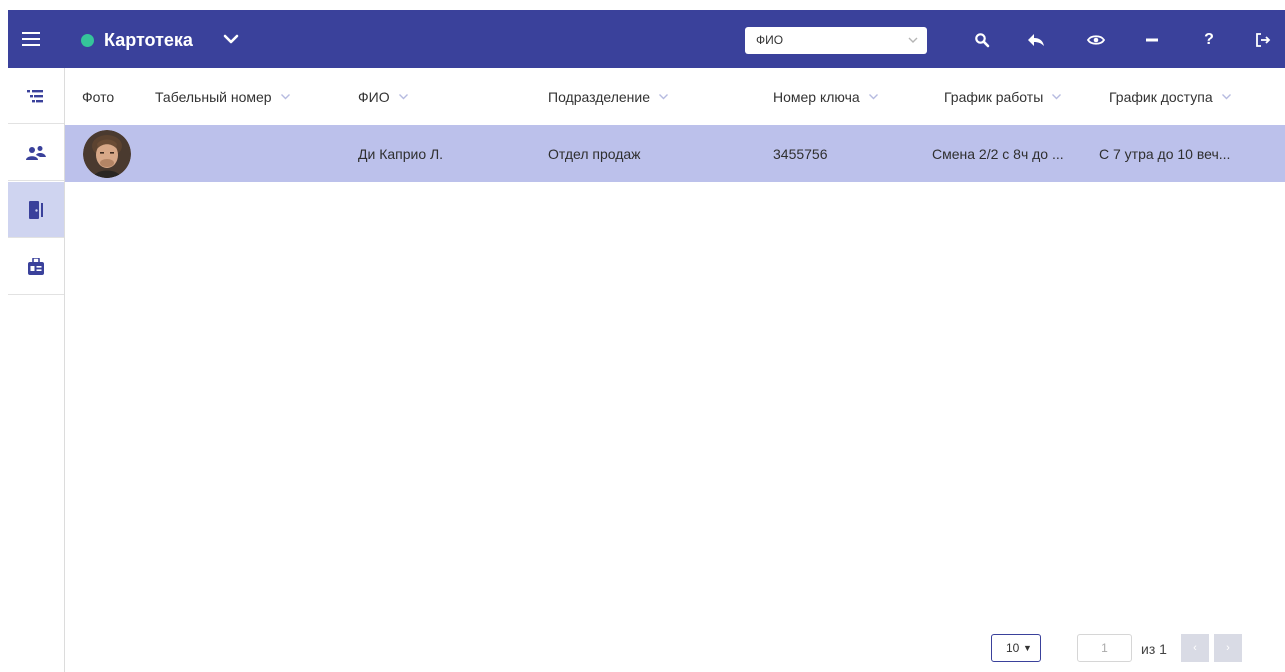  Describe the element at coordinates (1027, 648) in the screenshot. I see `triangle-down-icon: ▼` at that location.